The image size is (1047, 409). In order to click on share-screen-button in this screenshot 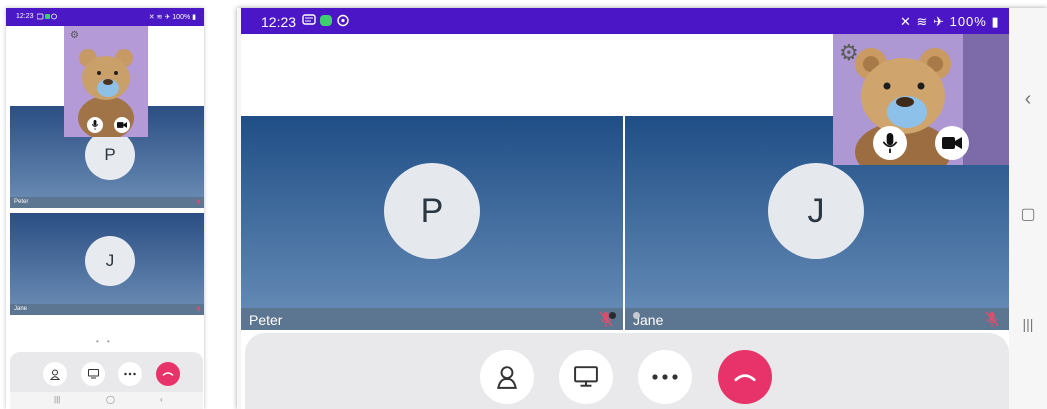, I will do `click(586, 377)`.